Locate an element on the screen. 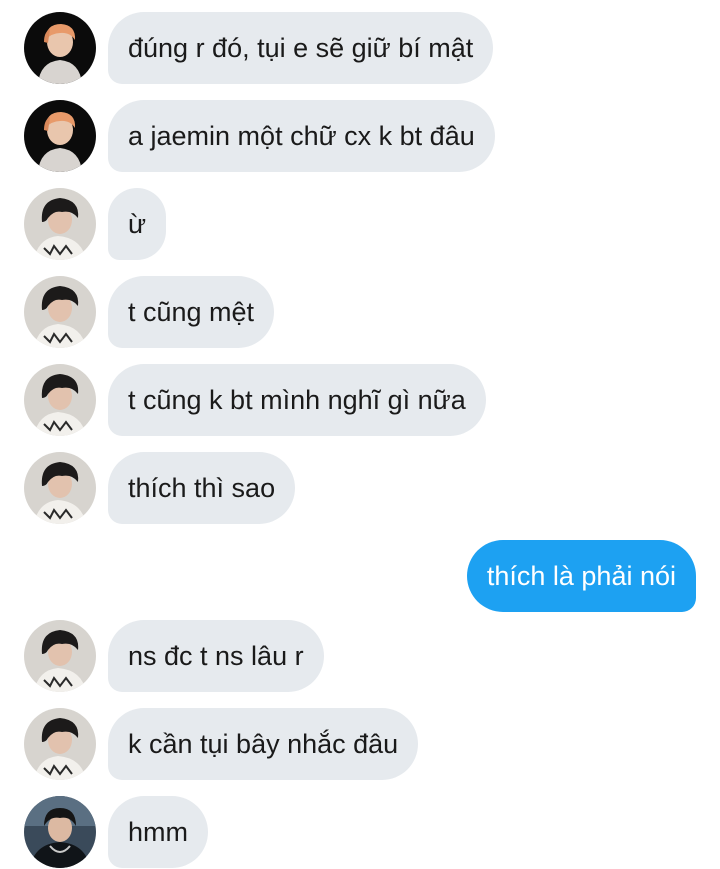 The height and width of the screenshot is (869, 720). message-row: k cần tụi bây nhắc đâu is located at coordinates (360, 744).